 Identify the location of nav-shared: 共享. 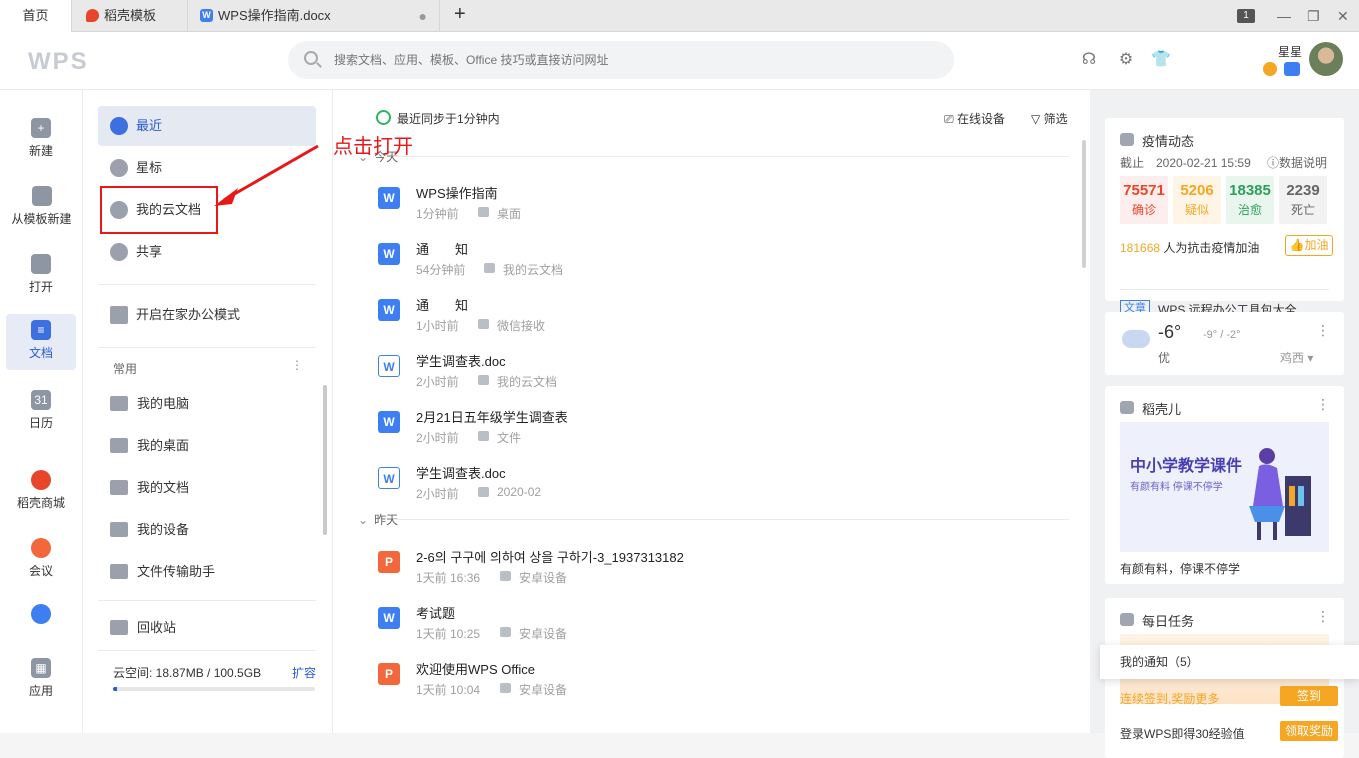
(207, 252).